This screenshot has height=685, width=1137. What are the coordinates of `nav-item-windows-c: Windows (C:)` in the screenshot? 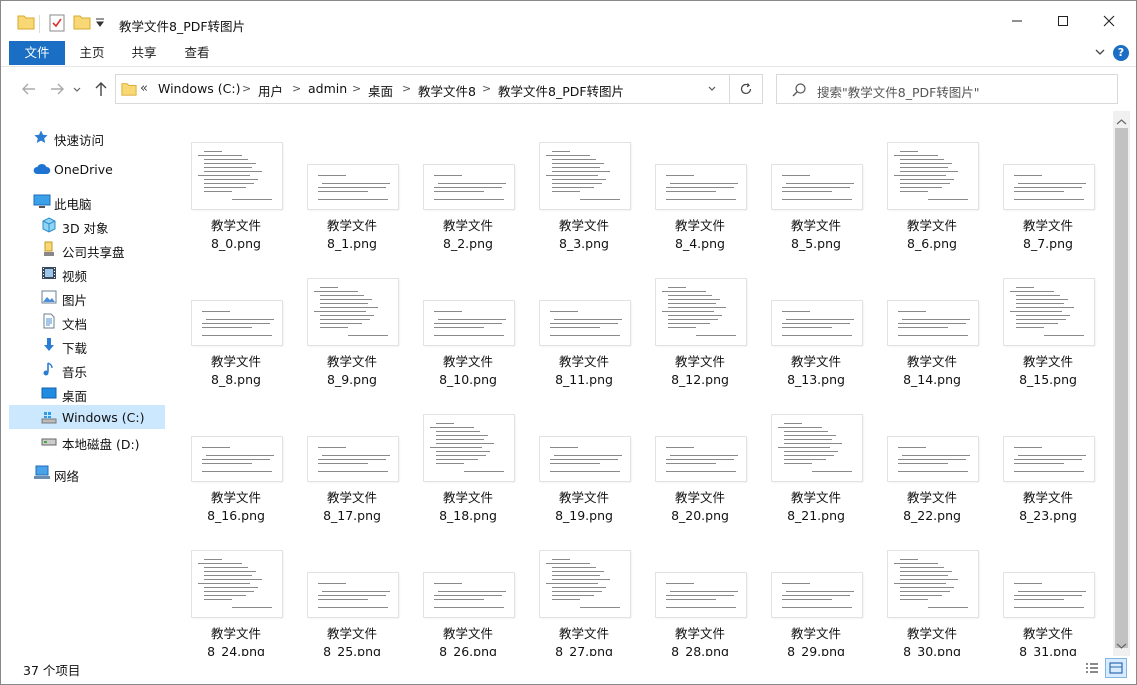 It's located at (87, 417).